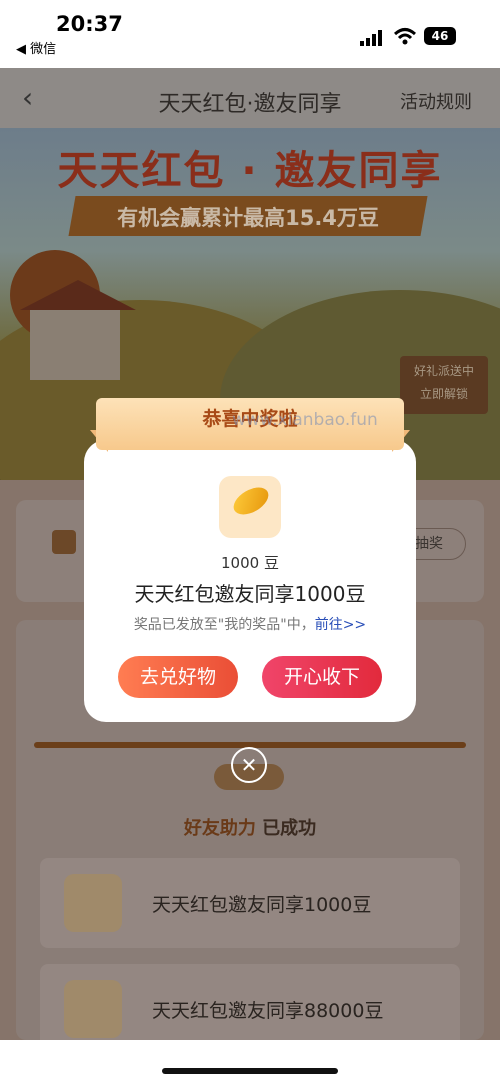 This screenshot has width=500, height=1084. I want to click on friends-section-title: 好友助力 已成功, so click(250, 827).